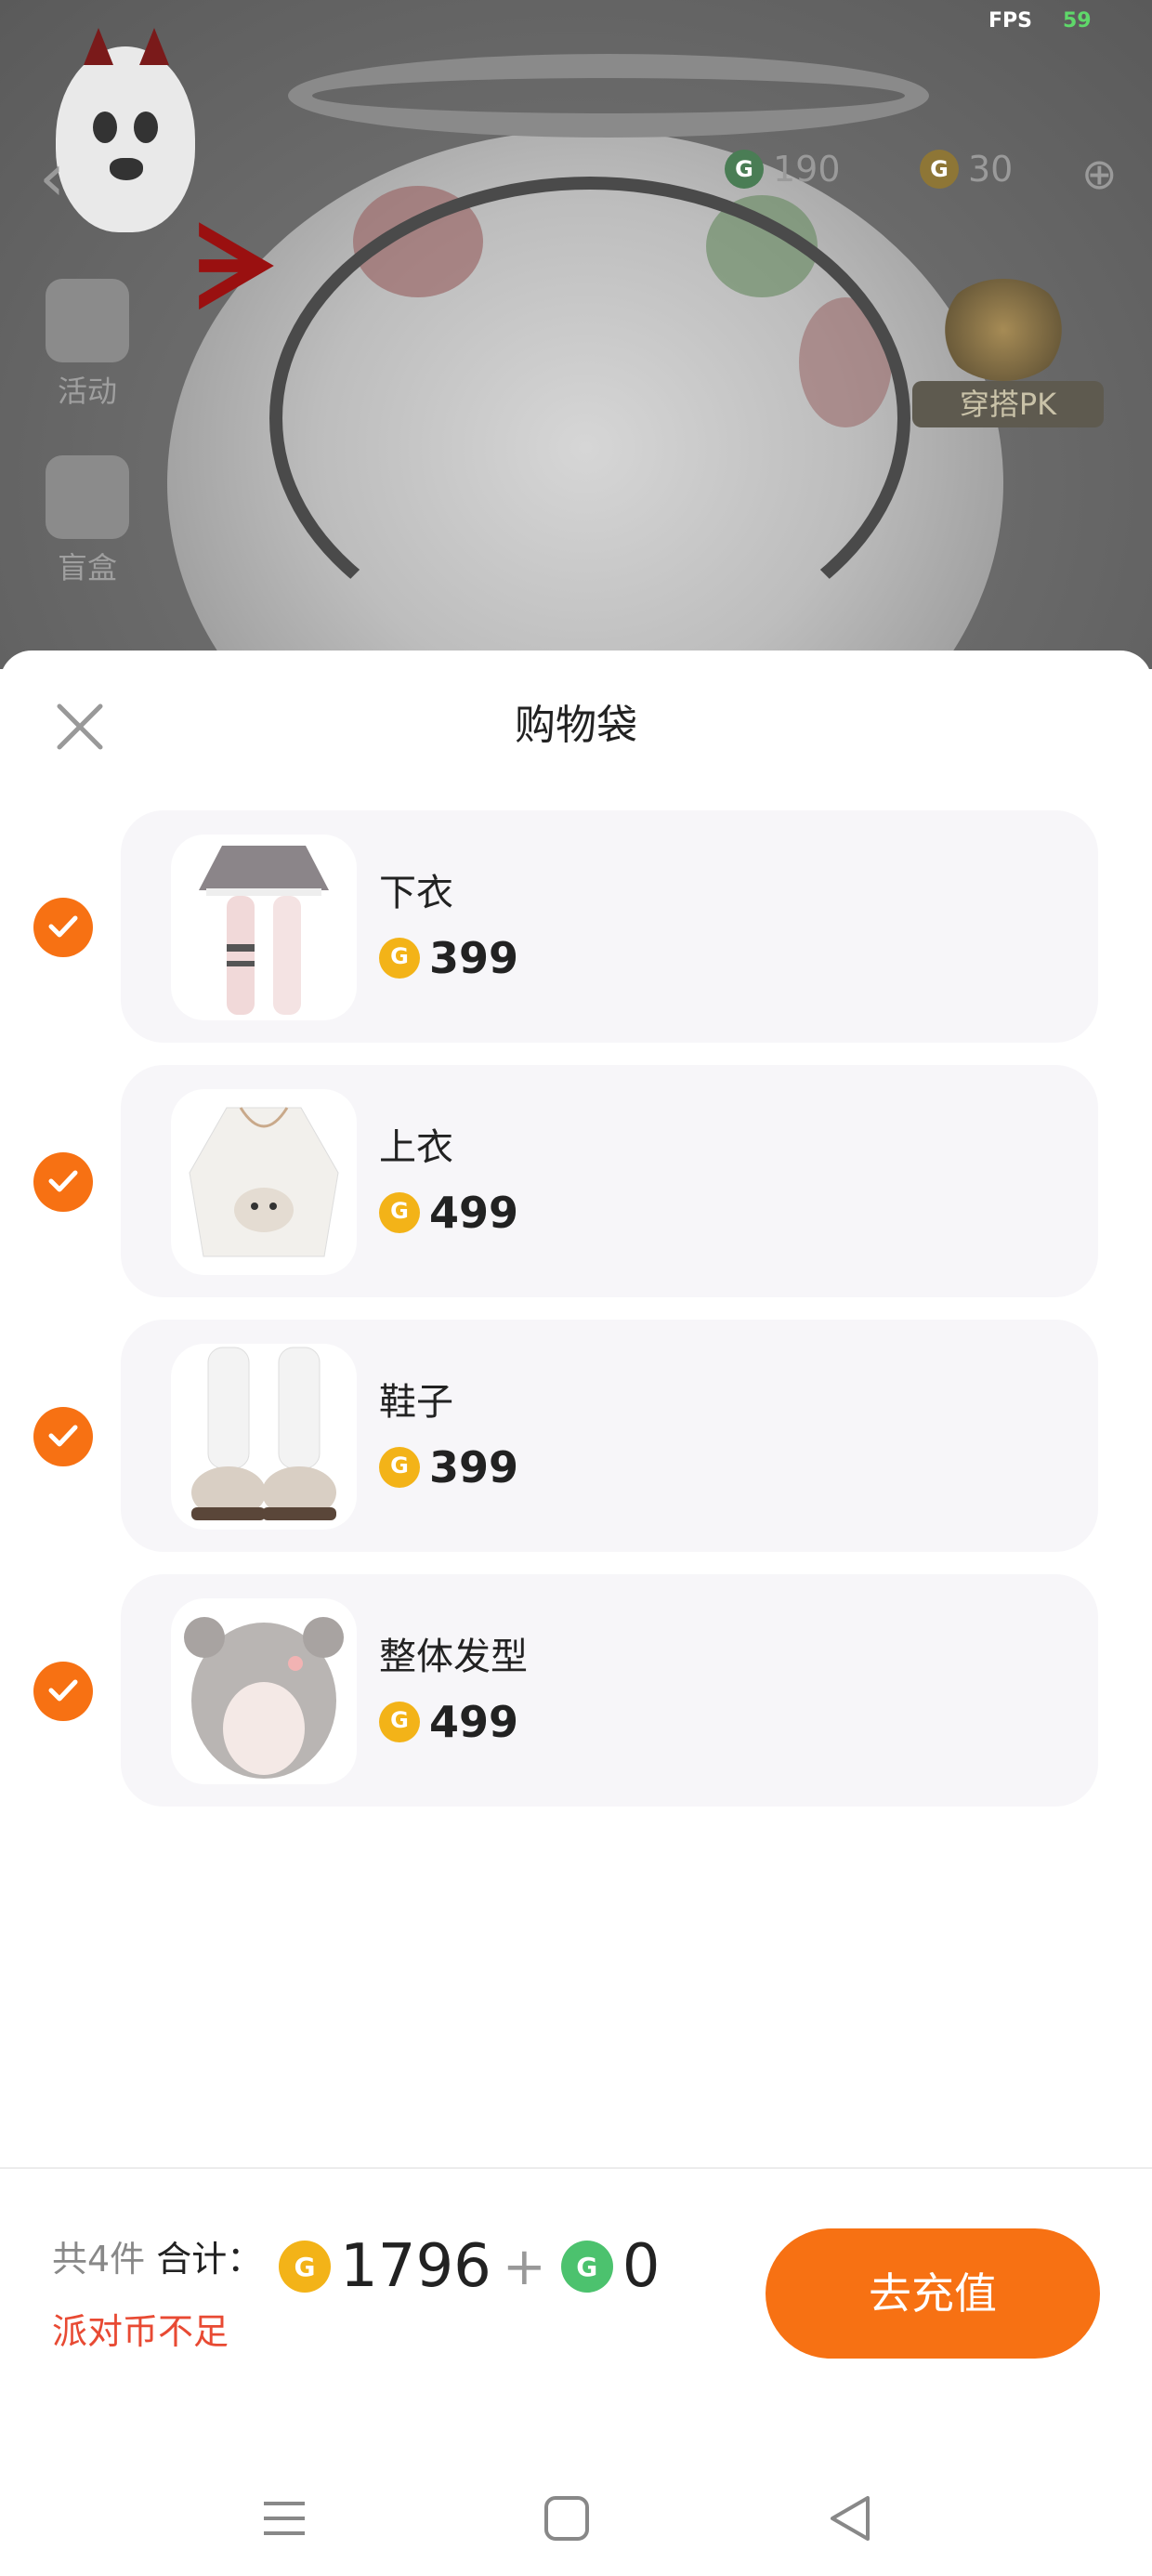 This screenshot has height=2576, width=1152. I want to click on menu-icon, so click(284, 2518).